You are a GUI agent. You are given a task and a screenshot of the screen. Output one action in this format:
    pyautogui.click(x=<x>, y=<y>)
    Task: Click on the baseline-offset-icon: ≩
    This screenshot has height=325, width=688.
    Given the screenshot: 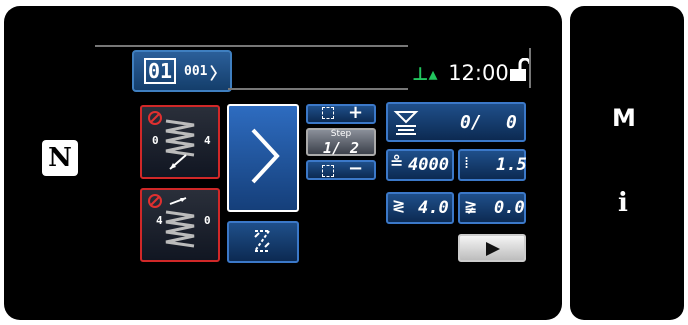 What is the action you would take?
    pyautogui.click(x=471, y=205)
    